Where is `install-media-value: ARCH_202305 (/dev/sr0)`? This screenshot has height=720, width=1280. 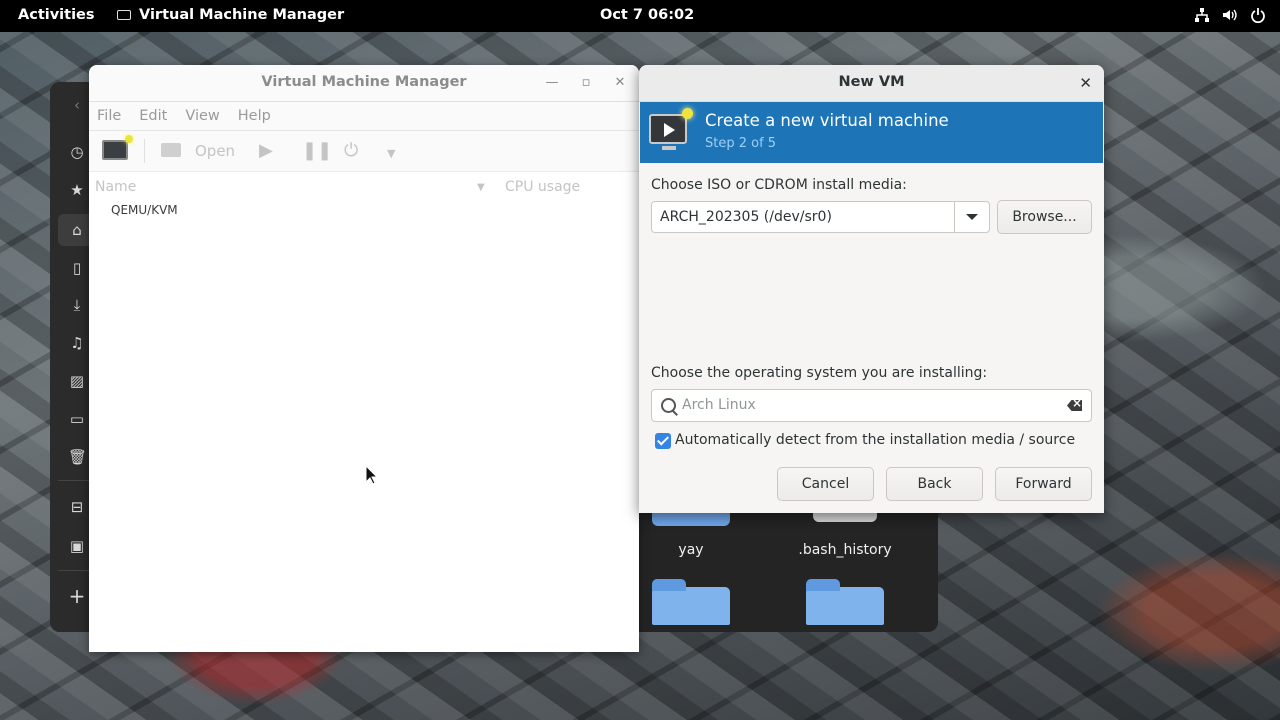
install-media-value: ARCH_202305 (/dev/sr0) is located at coordinates (746, 217).